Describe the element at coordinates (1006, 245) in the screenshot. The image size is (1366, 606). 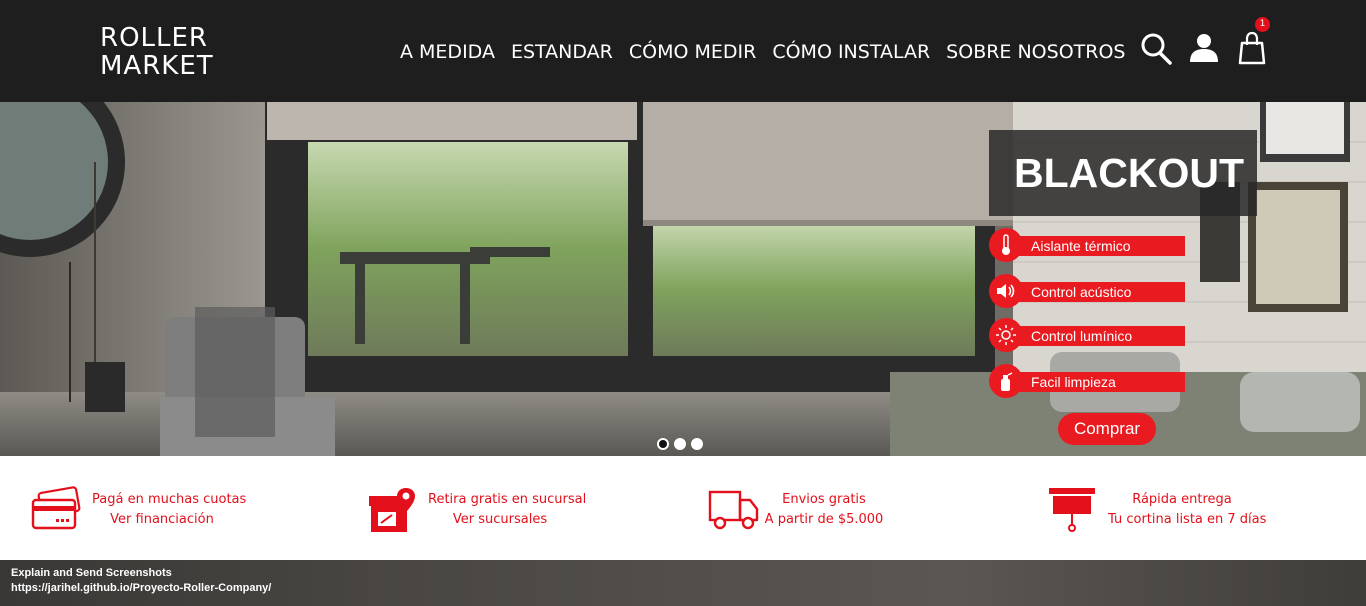
I see `thermometer-icon` at that location.